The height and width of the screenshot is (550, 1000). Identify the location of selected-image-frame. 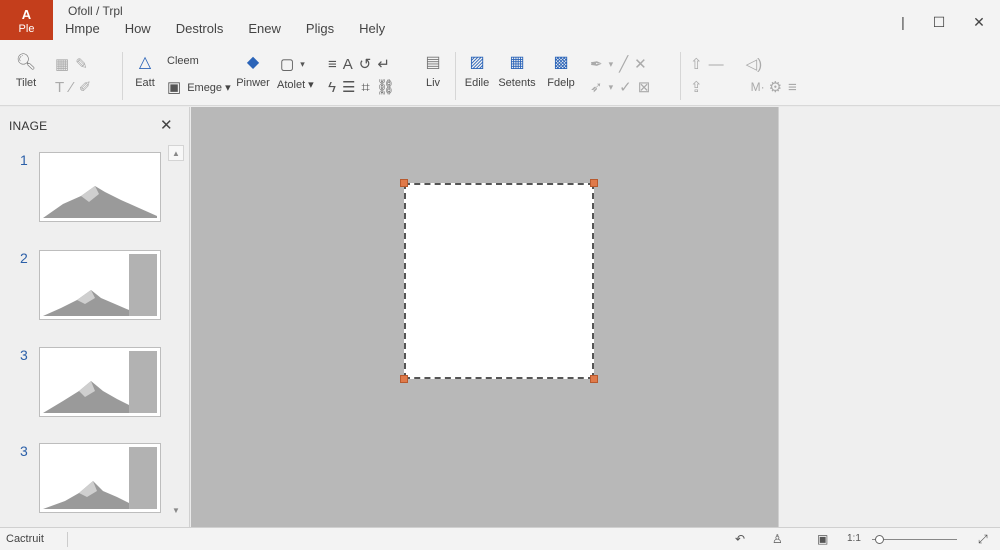
(499, 281).